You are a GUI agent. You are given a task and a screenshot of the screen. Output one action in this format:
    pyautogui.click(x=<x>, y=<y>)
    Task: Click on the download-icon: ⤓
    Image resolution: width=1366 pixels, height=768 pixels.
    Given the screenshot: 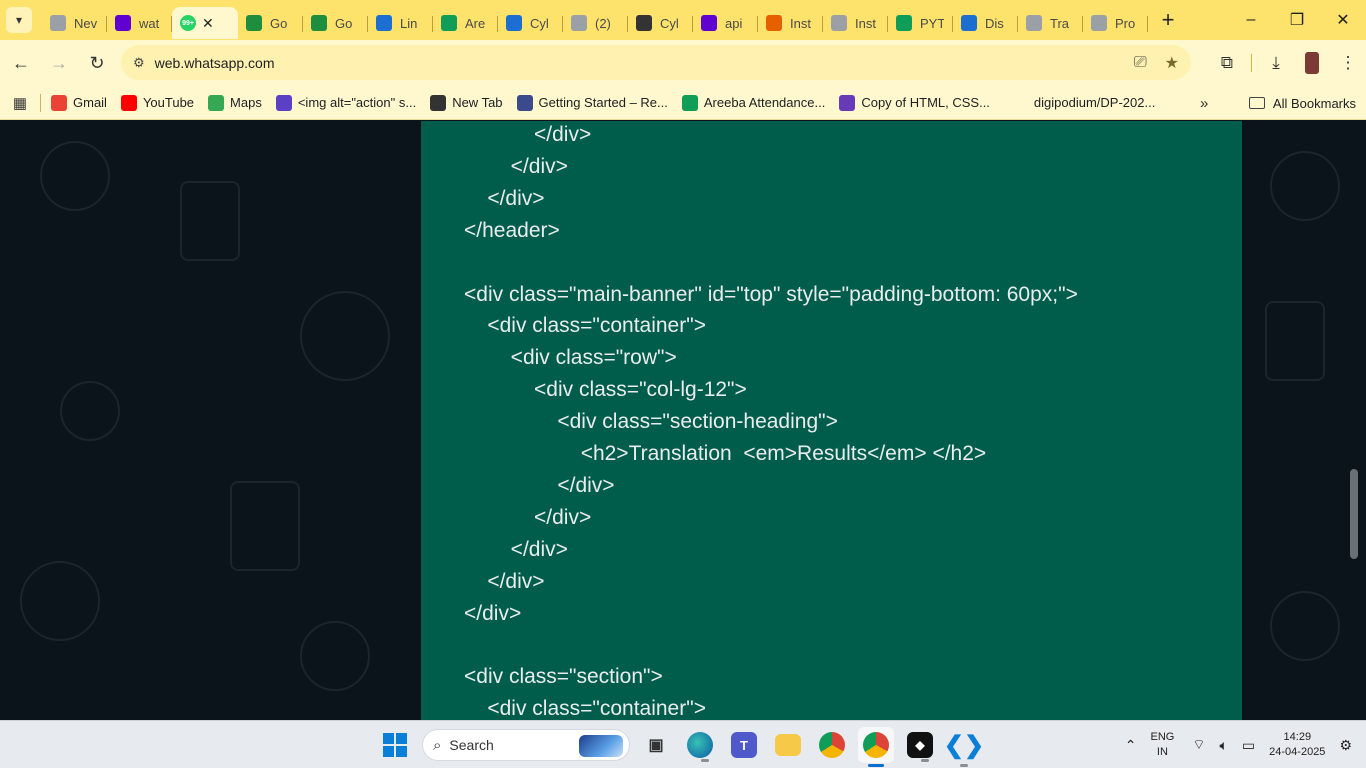 What is the action you would take?
    pyautogui.click(x=1276, y=62)
    